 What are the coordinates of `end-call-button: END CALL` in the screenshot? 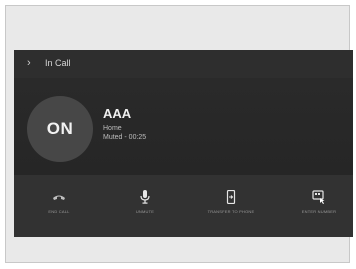 It's located at (59, 206).